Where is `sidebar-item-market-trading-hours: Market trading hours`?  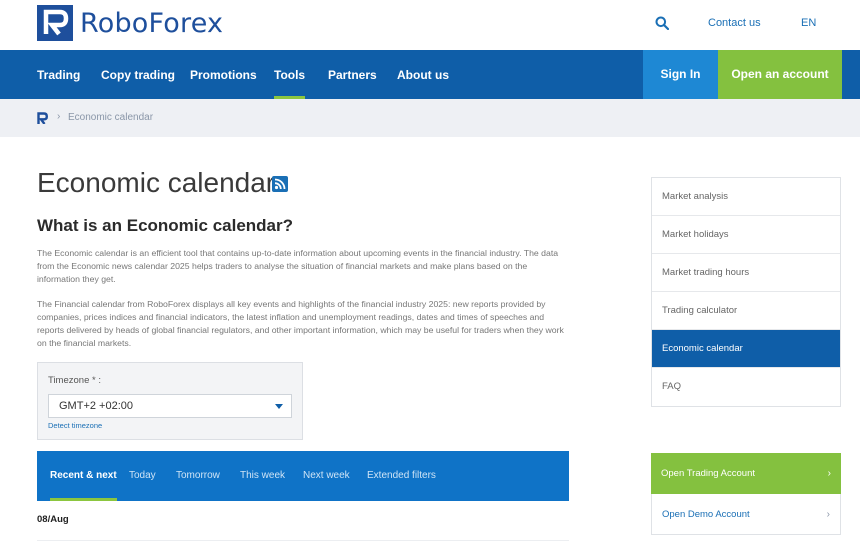
sidebar-item-market-trading-hours: Market trading hours is located at coordinates (746, 273).